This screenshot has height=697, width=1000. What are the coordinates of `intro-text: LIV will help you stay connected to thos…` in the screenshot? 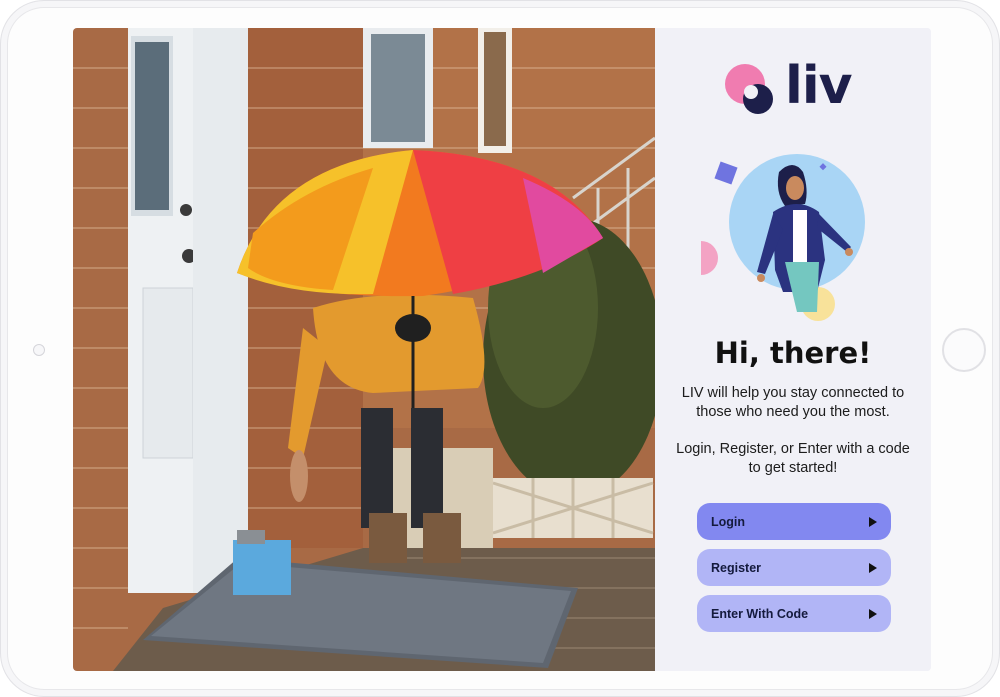 It's located at (793, 402).